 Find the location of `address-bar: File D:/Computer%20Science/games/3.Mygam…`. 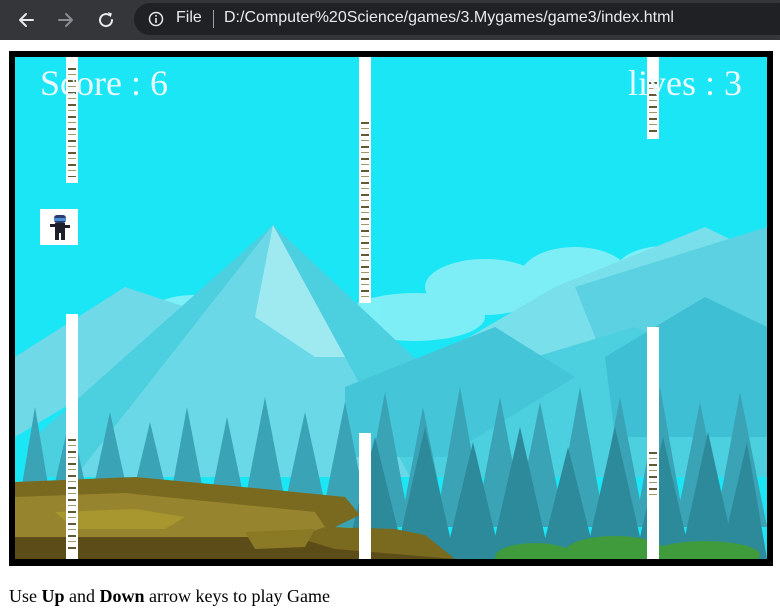

address-bar: File D:/Computer%20Science/games/3.Mygam… is located at coordinates (457, 19).